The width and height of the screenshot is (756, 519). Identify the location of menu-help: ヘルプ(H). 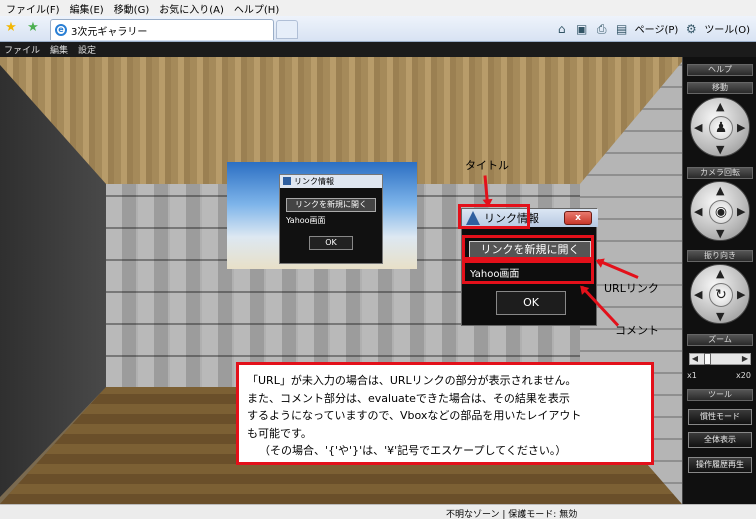
(256, 8).